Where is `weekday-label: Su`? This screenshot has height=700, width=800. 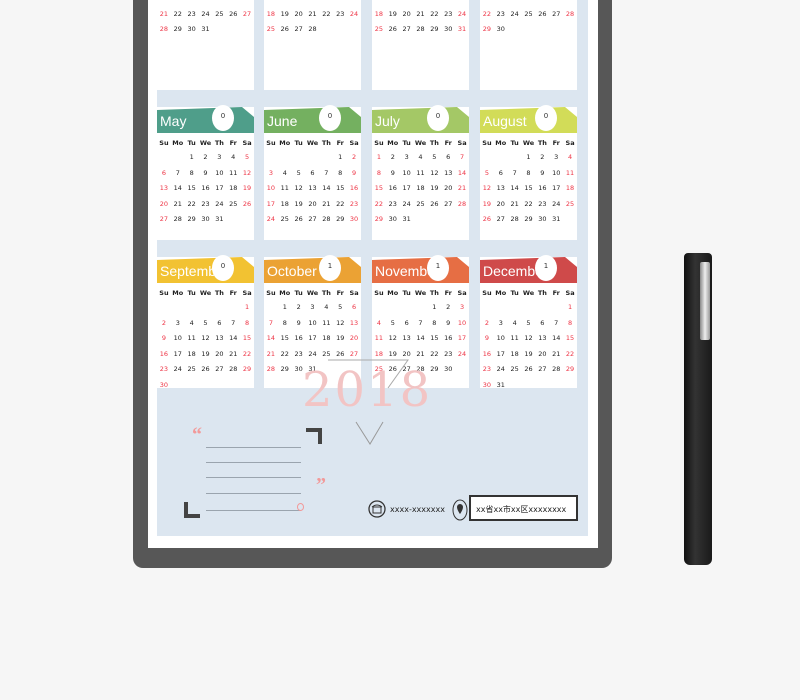 weekday-label: Su is located at coordinates (271, 293).